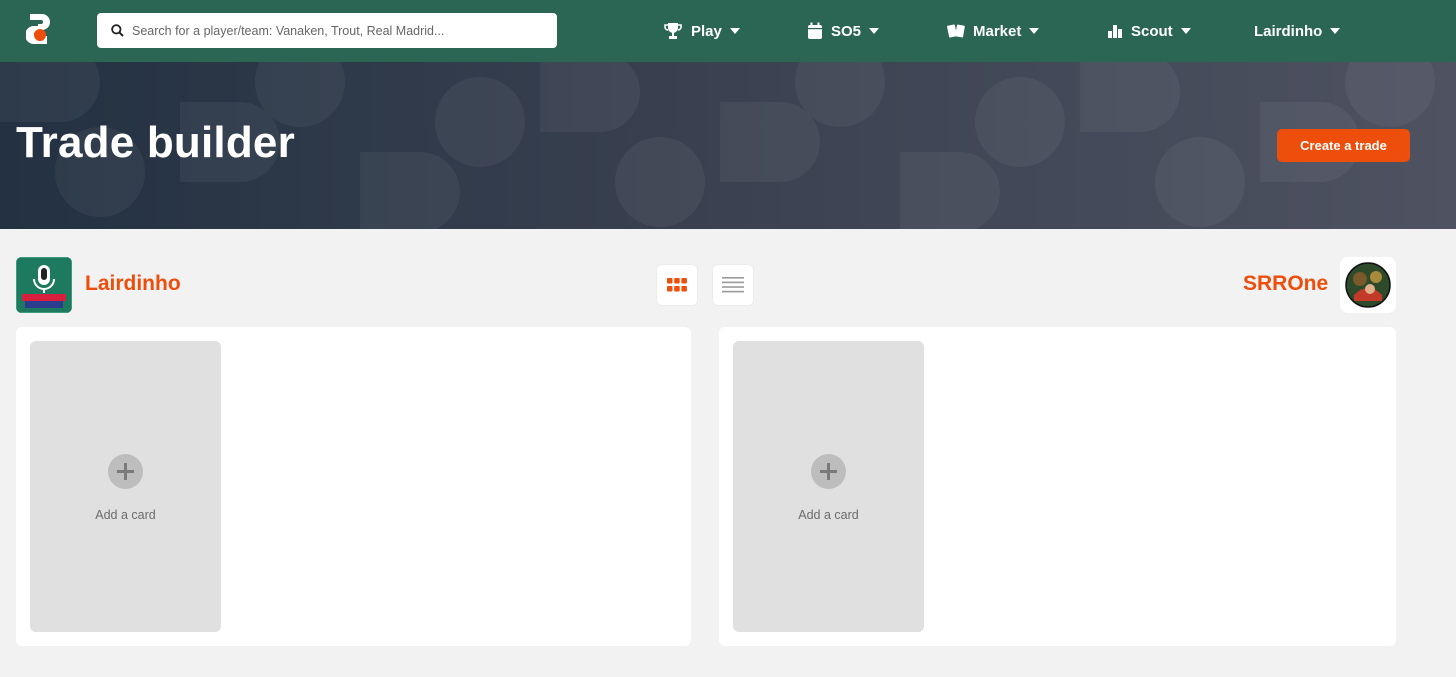  Describe the element at coordinates (44, 285) in the screenshot. I see `left-user-avatar` at that location.